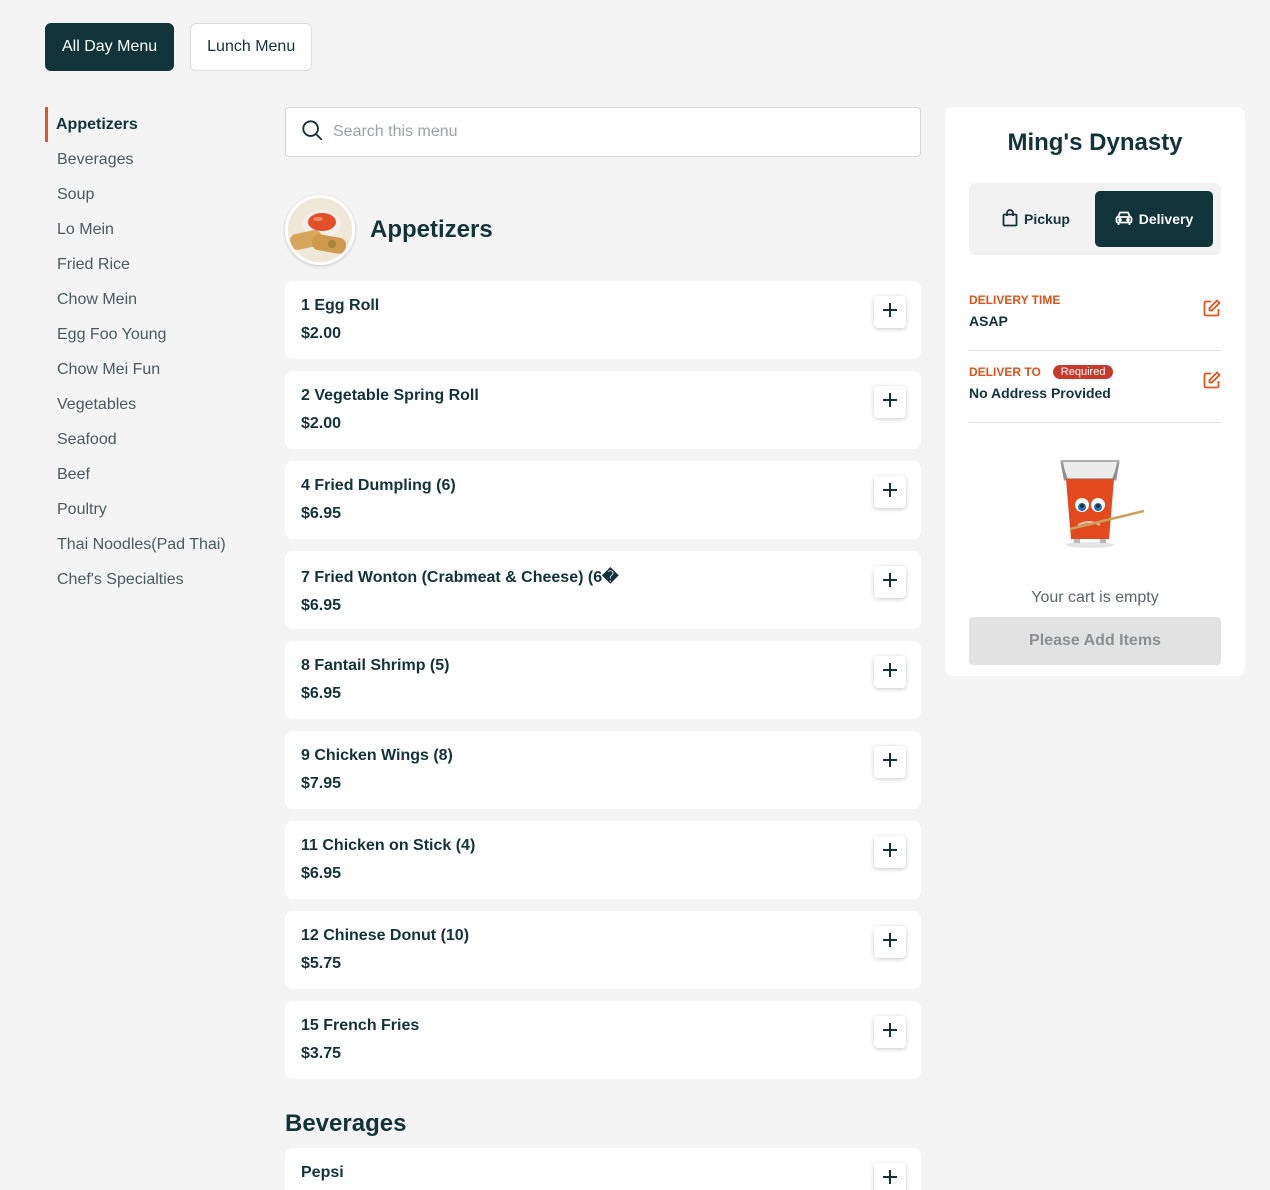  I want to click on category-nav-item: Vegetables, so click(155, 404).